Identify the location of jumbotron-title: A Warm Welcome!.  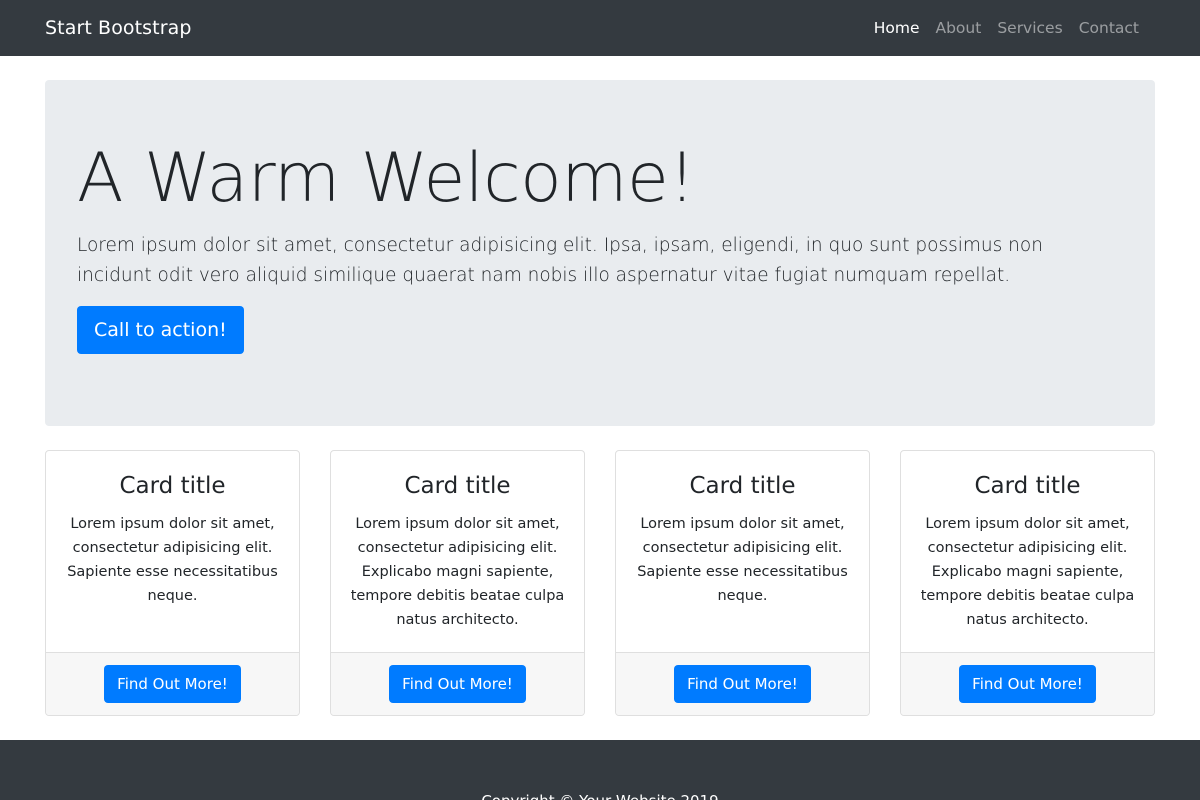
(386, 178).